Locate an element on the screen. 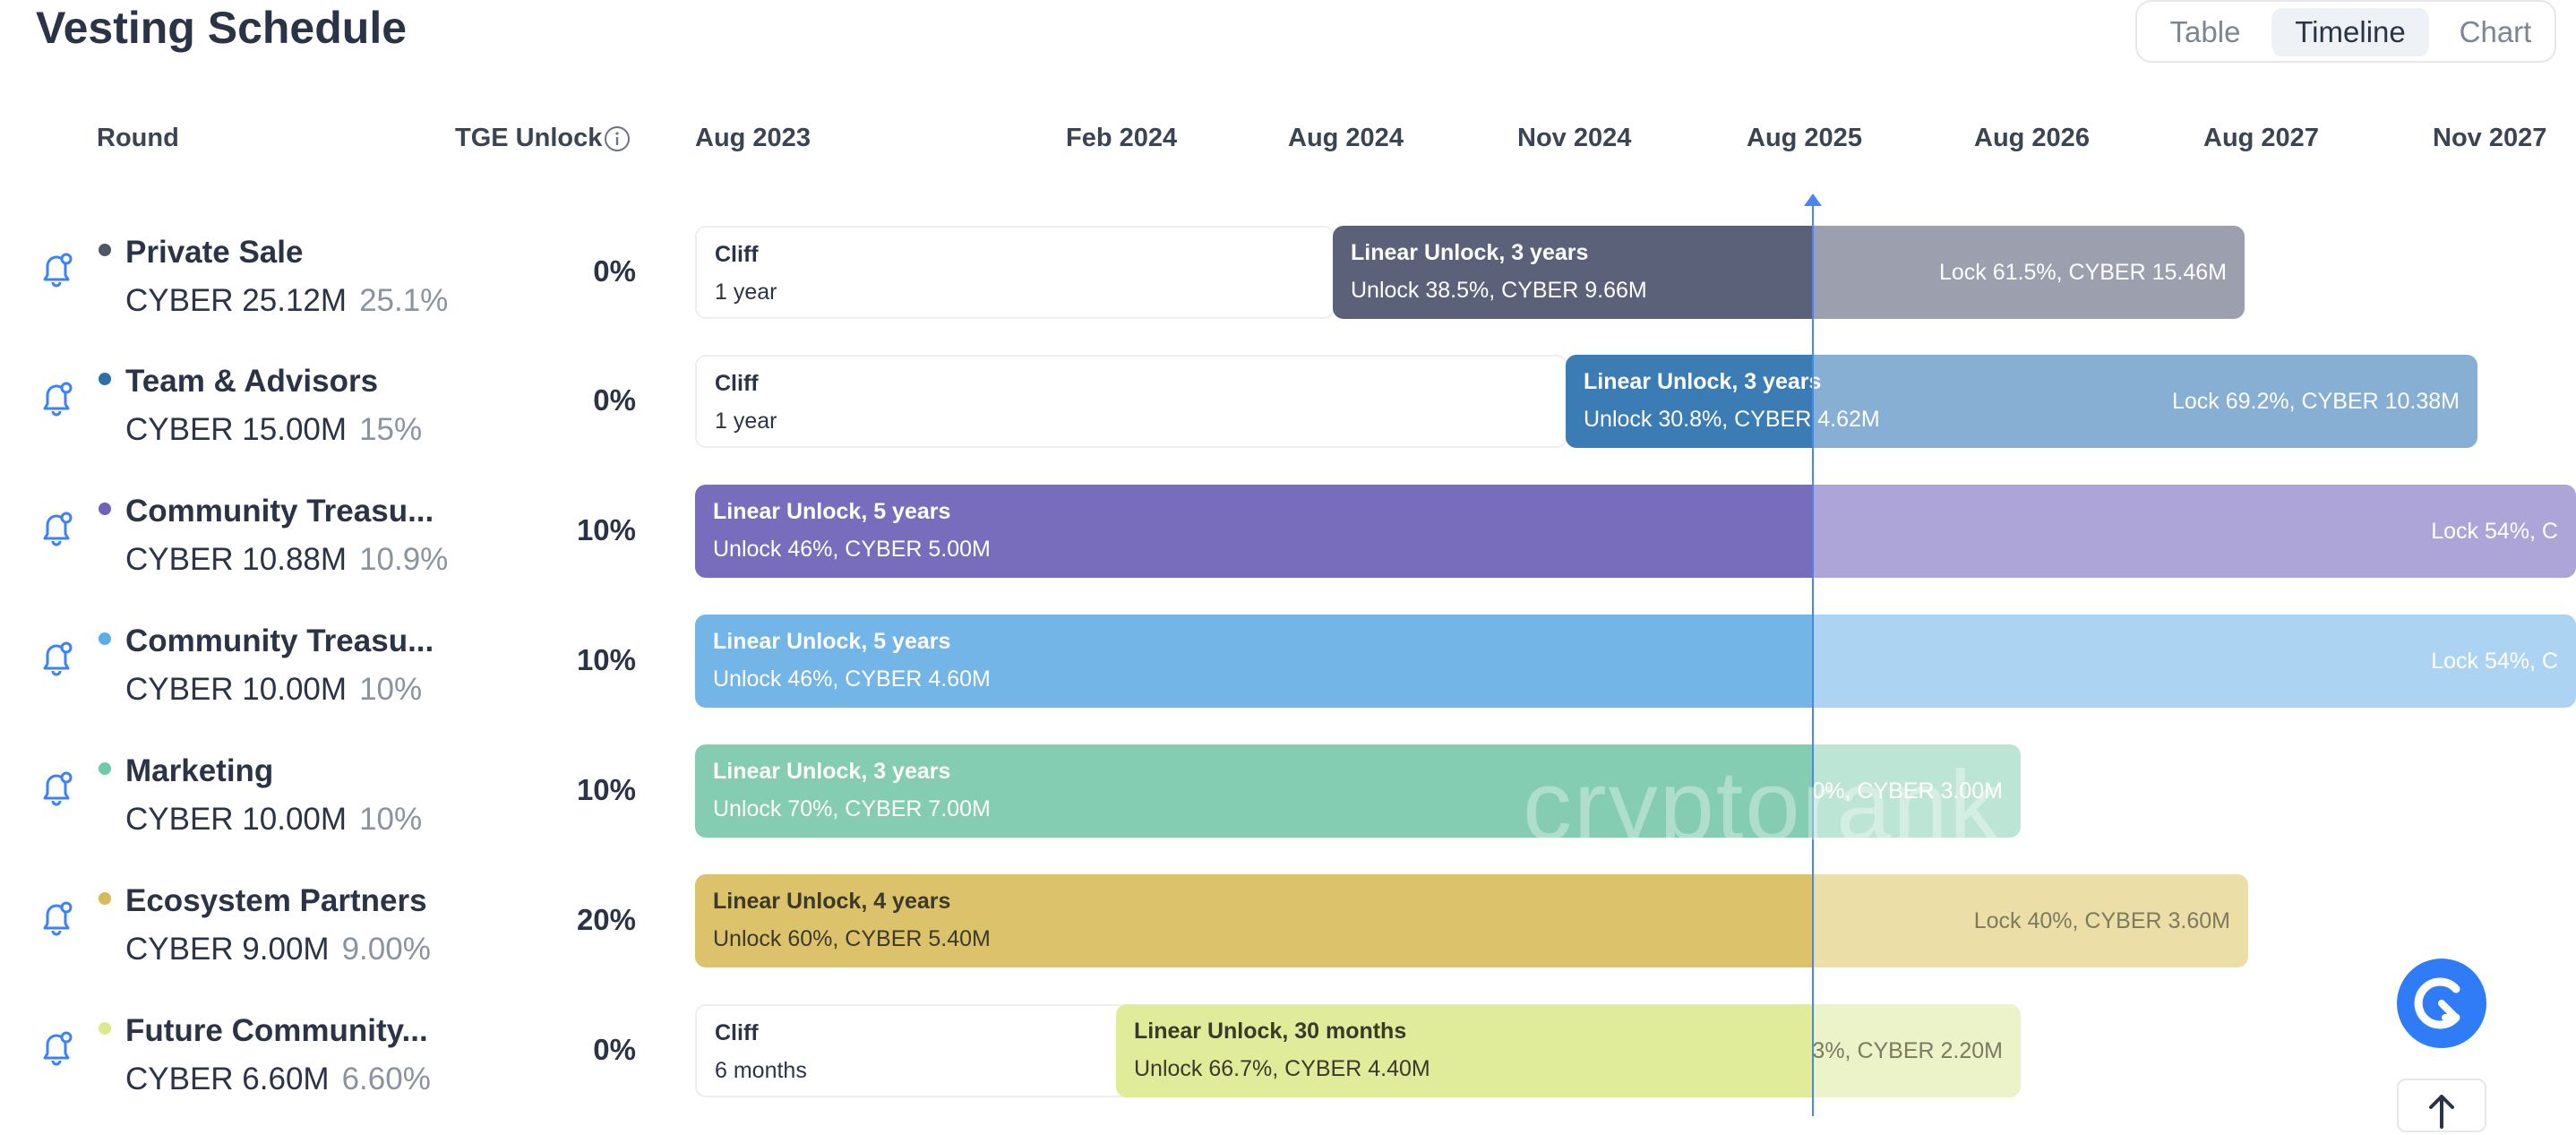 This screenshot has width=2576, height=1135. unlock-title: Linear Unlock, 30 months is located at coordinates (1270, 1031).